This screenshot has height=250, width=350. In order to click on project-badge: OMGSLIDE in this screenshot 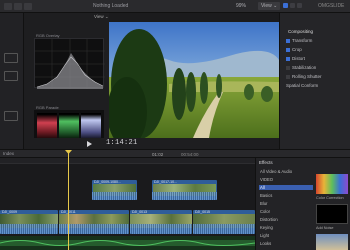, I will do `click(331, 6)`.